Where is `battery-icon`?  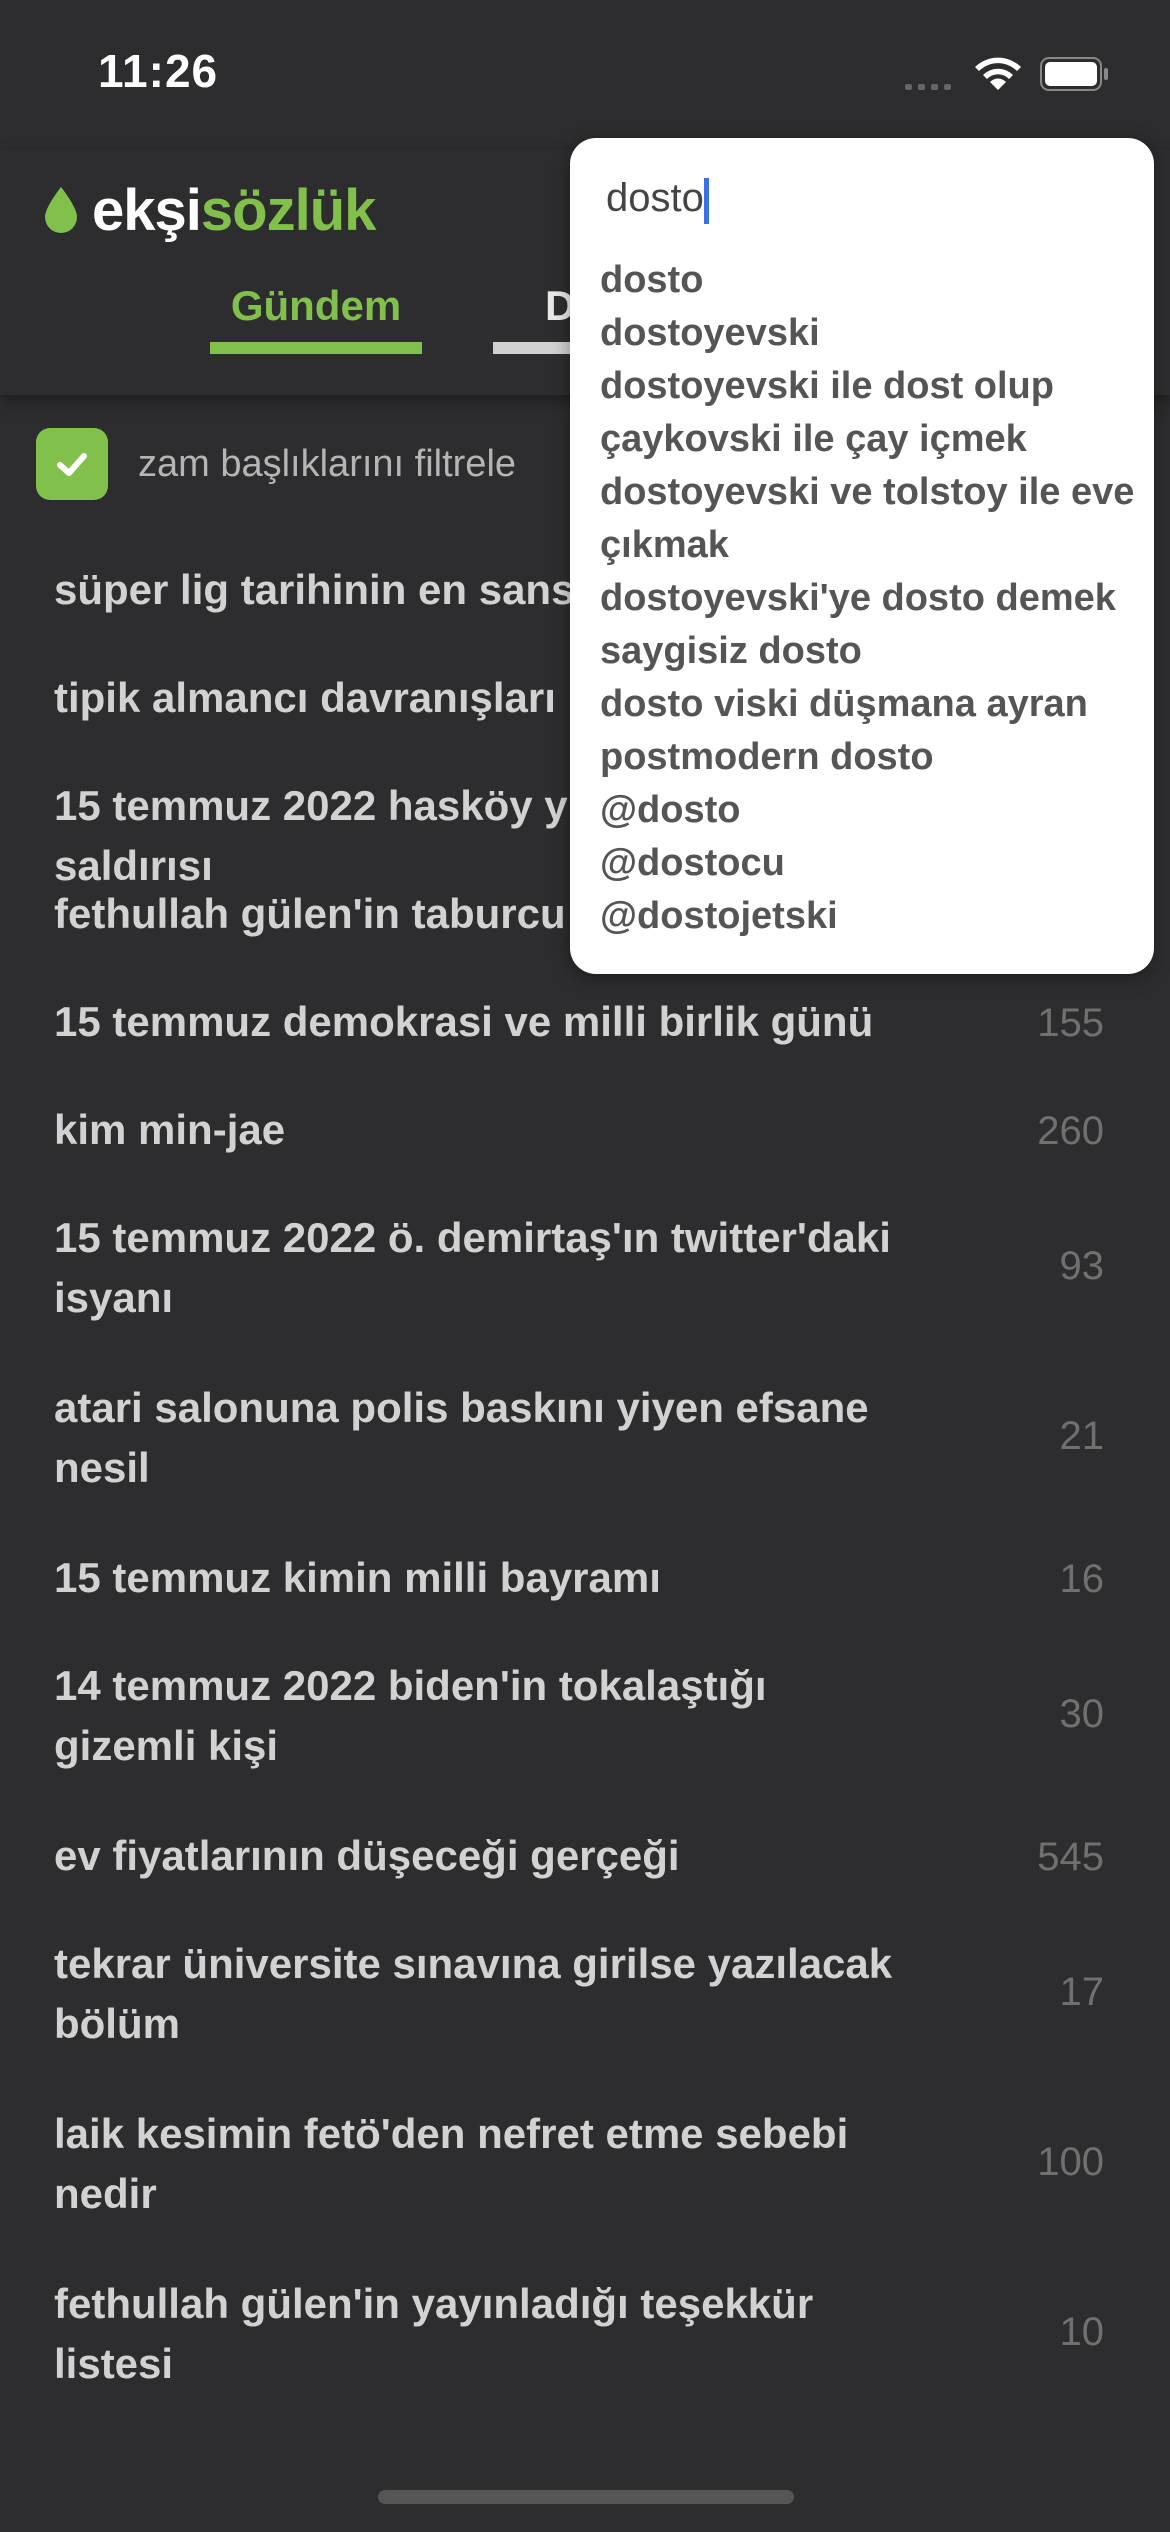
battery-icon is located at coordinates (1074, 74).